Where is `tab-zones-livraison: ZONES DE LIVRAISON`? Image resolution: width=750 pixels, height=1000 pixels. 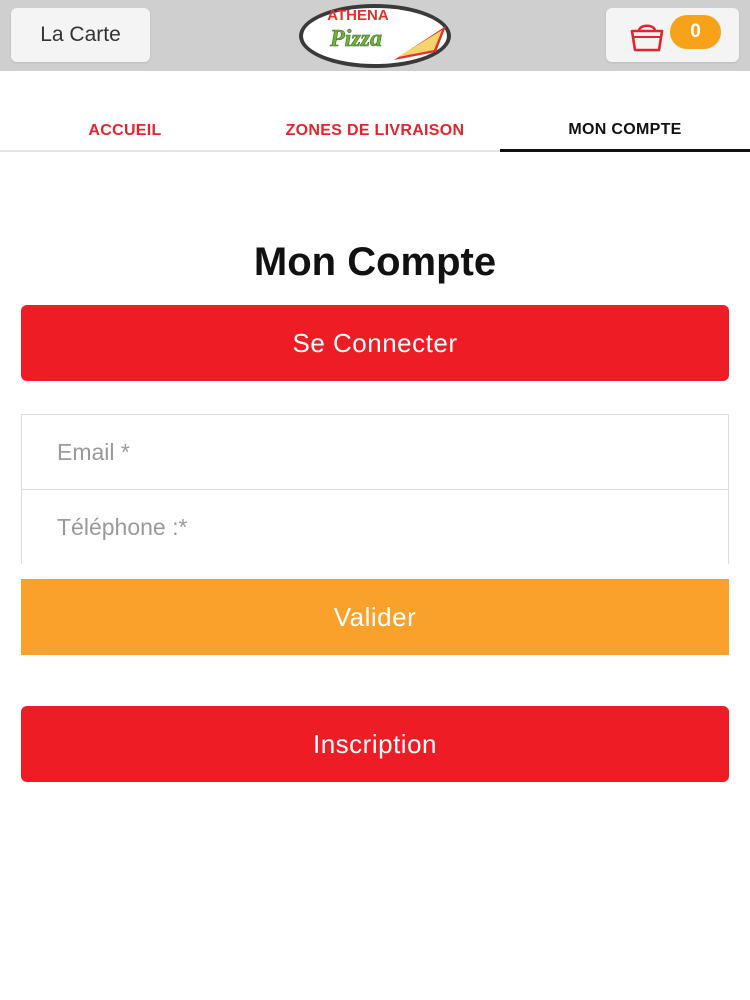 tab-zones-livraison: ZONES DE LIVRAISON is located at coordinates (375, 131).